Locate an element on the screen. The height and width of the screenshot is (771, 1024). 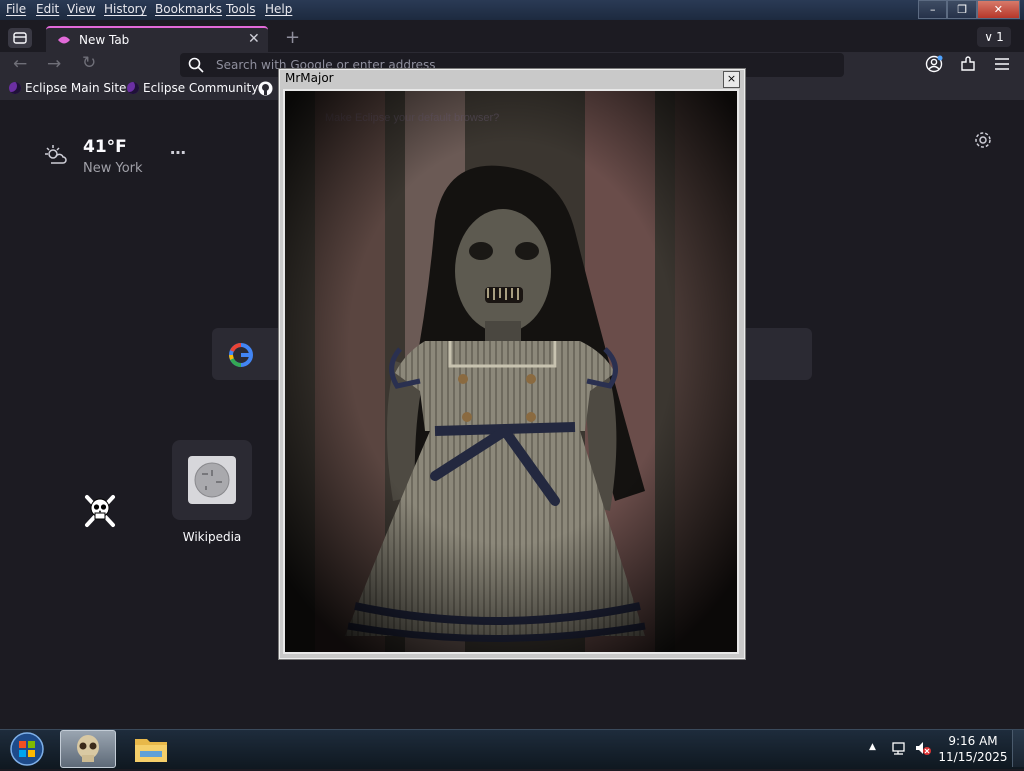
firefox-view-icon is located at coordinates (20, 38).